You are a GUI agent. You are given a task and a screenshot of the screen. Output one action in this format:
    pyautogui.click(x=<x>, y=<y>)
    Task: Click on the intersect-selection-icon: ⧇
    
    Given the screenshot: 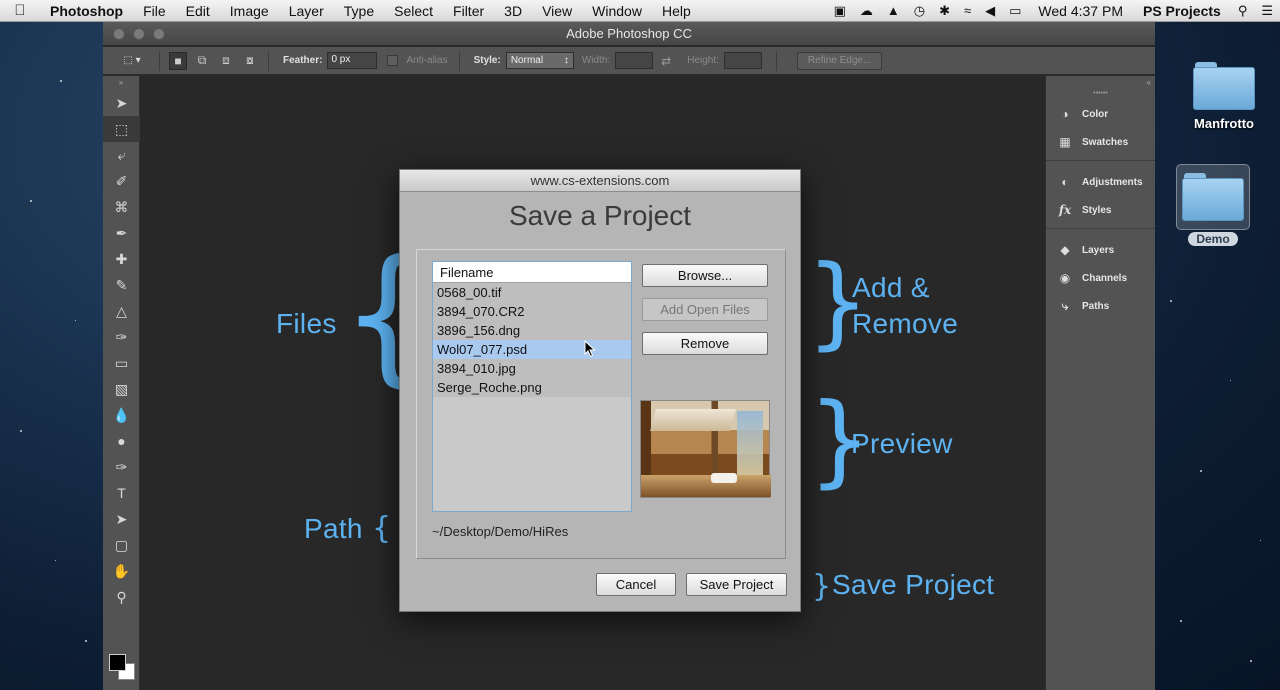 What is the action you would take?
    pyautogui.click(x=250, y=61)
    